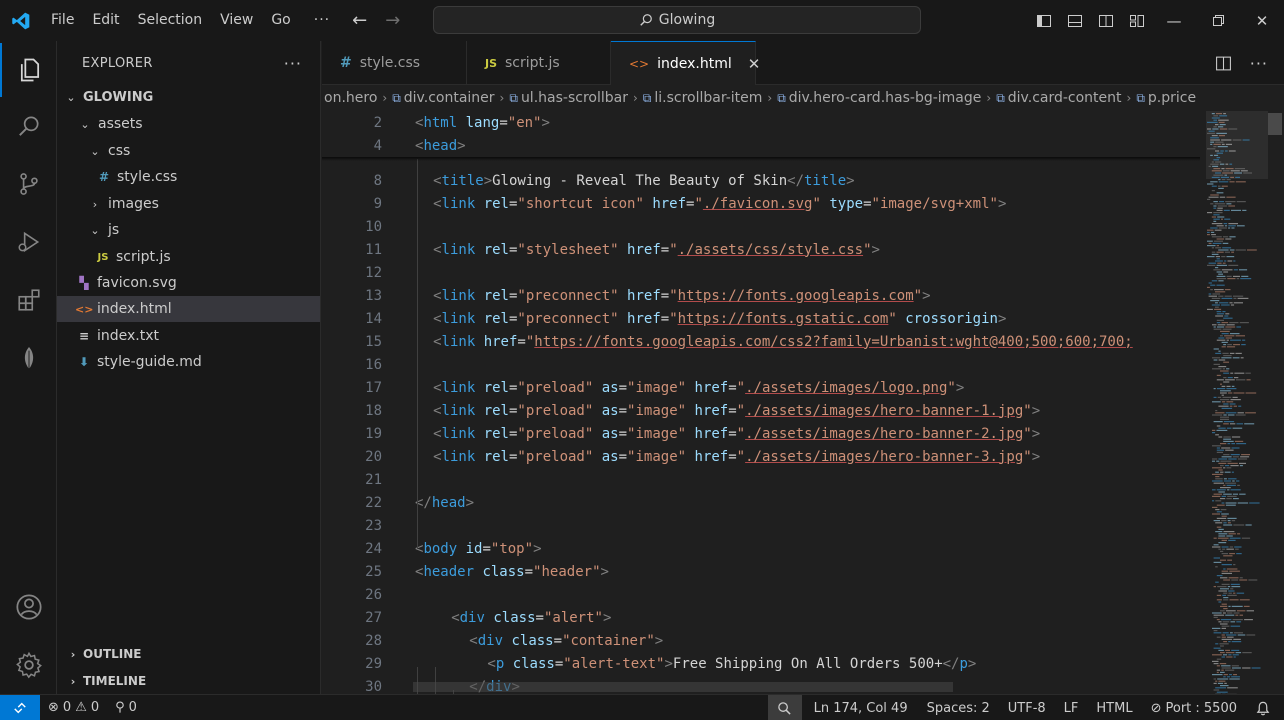 The image size is (1284, 720). What do you see at coordinates (188, 177) in the screenshot?
I see `tree-item-style-css: # style.css` at bounding box center [188, 177].